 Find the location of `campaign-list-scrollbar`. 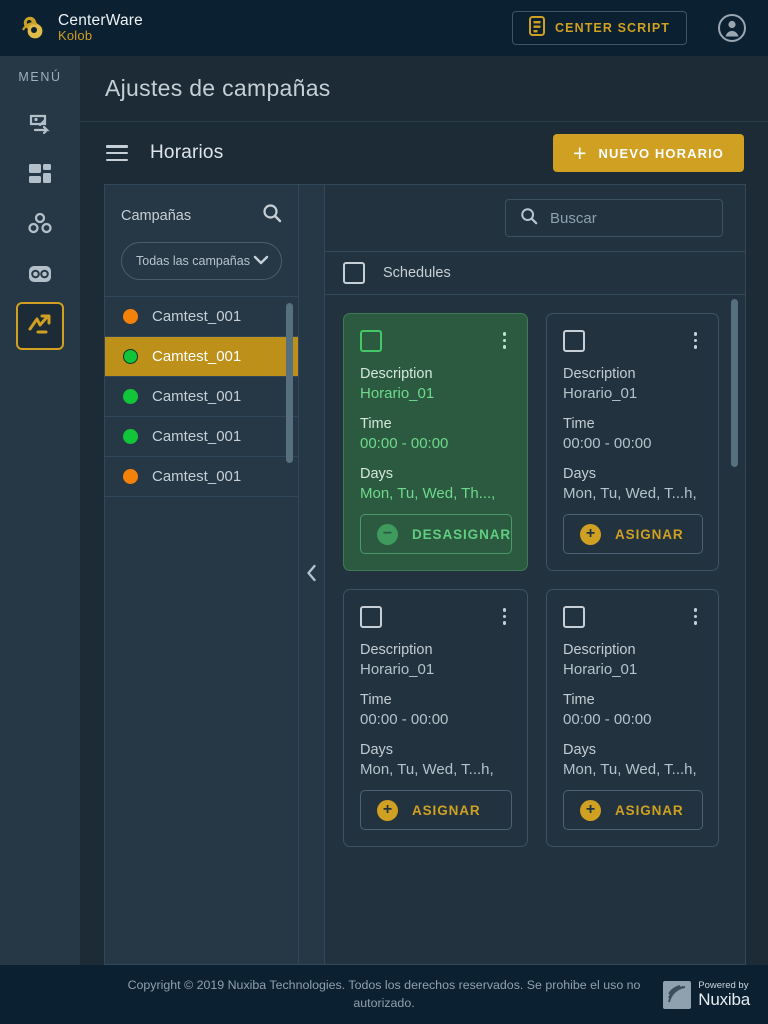

campaign-list-scrollbar is located at coordinates (289, 383).